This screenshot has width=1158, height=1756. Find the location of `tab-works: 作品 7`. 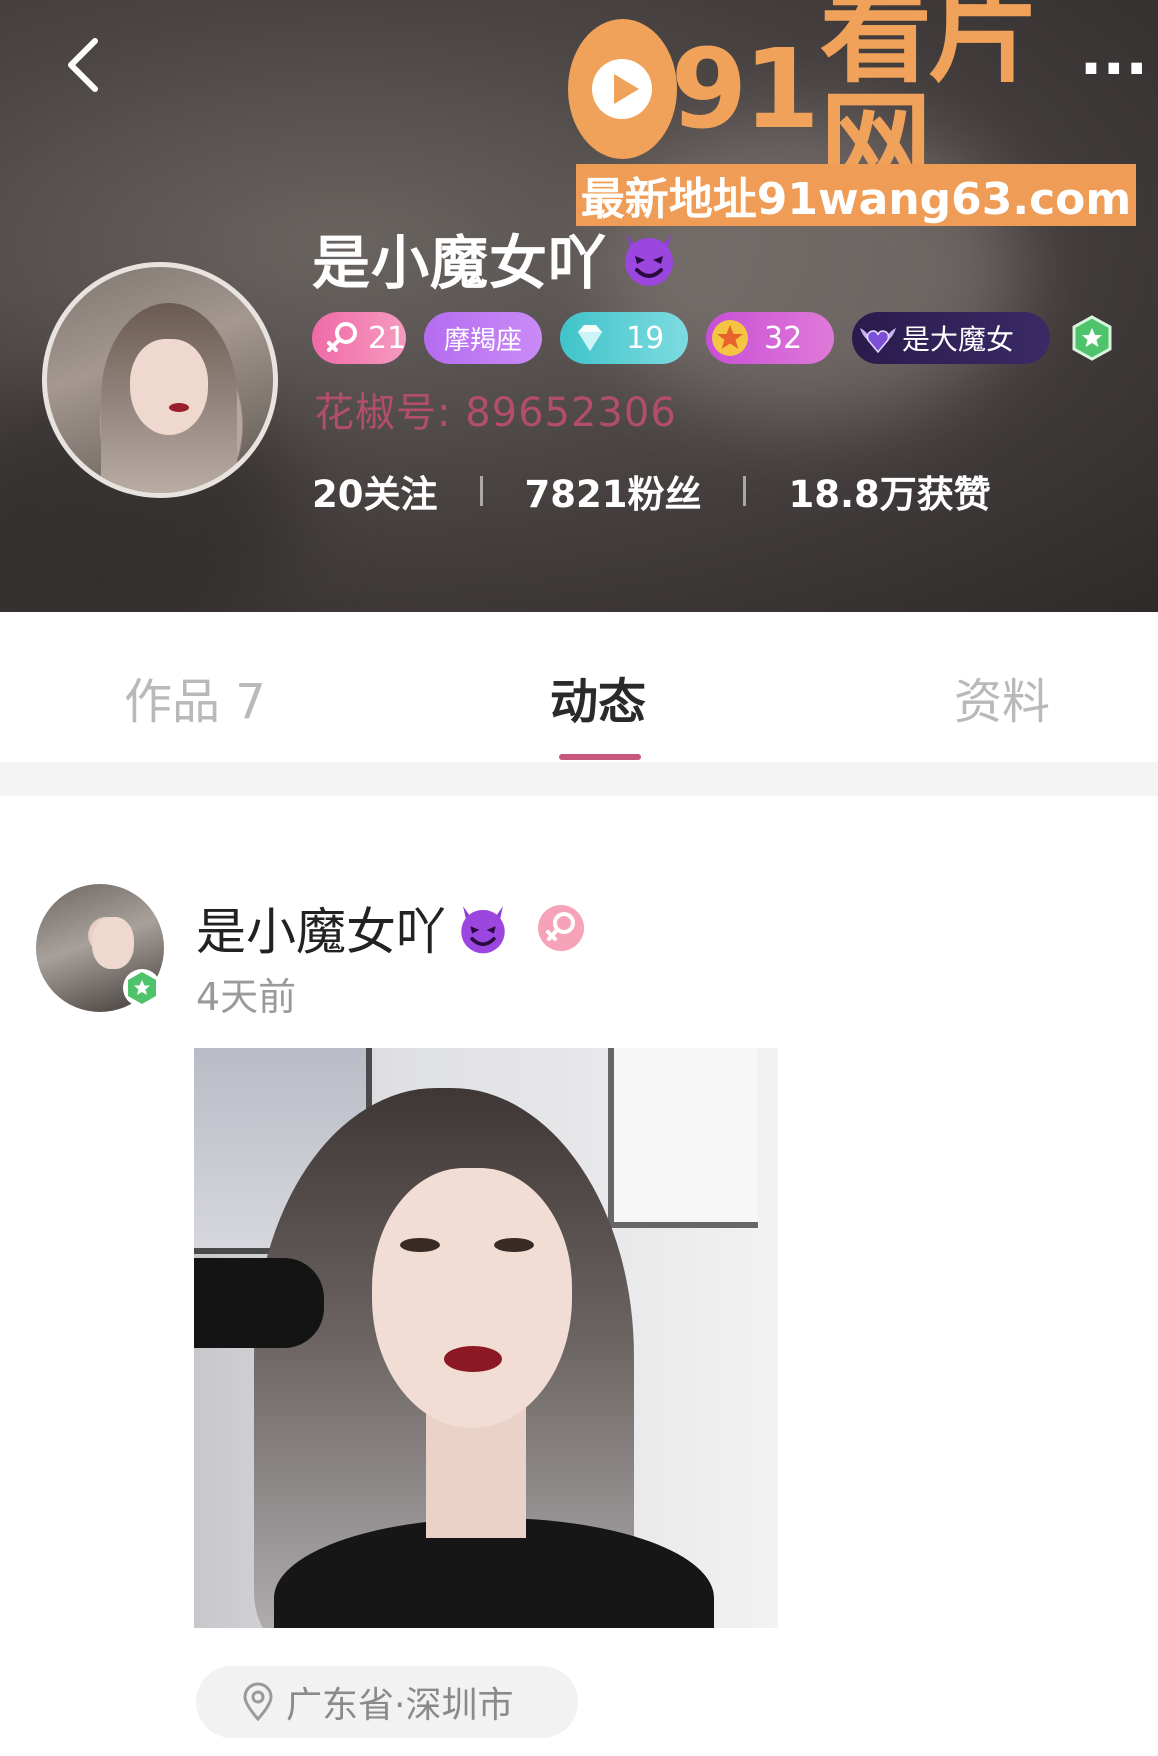

tab-works: 作品 7 is located at coordinates (195, 697).